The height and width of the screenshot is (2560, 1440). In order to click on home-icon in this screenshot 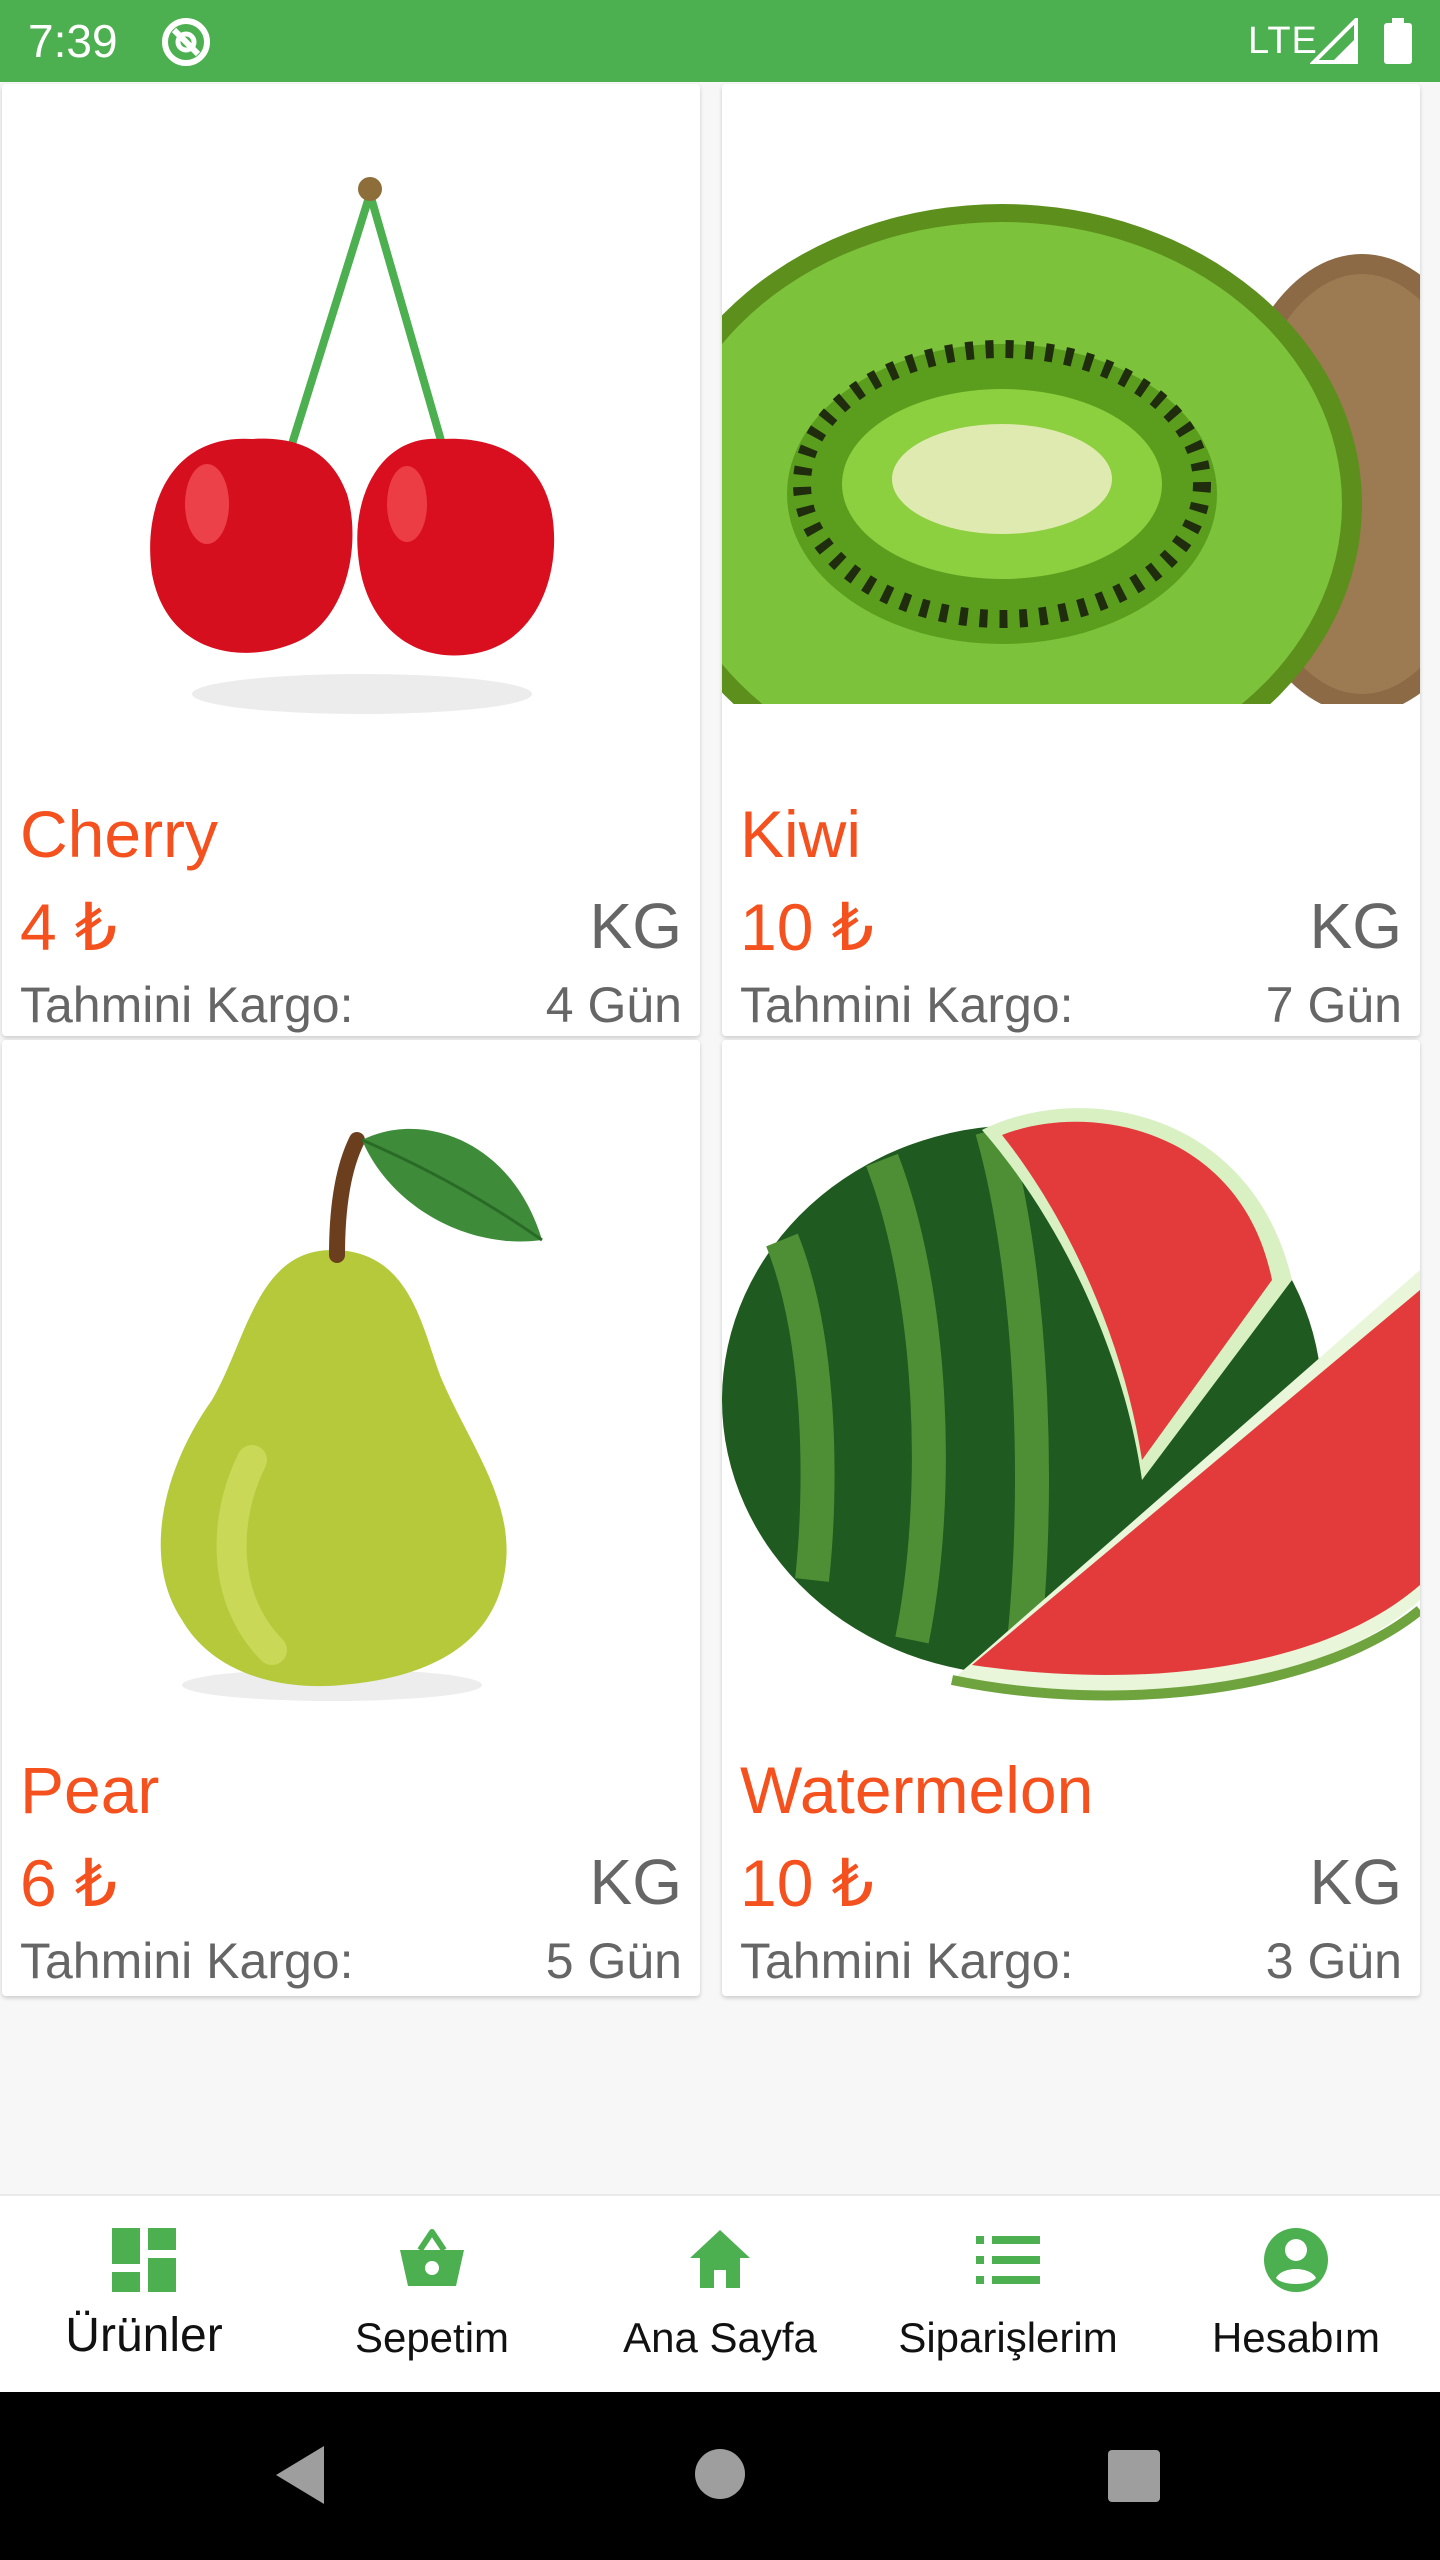, I will do `click(720, 2259)`.